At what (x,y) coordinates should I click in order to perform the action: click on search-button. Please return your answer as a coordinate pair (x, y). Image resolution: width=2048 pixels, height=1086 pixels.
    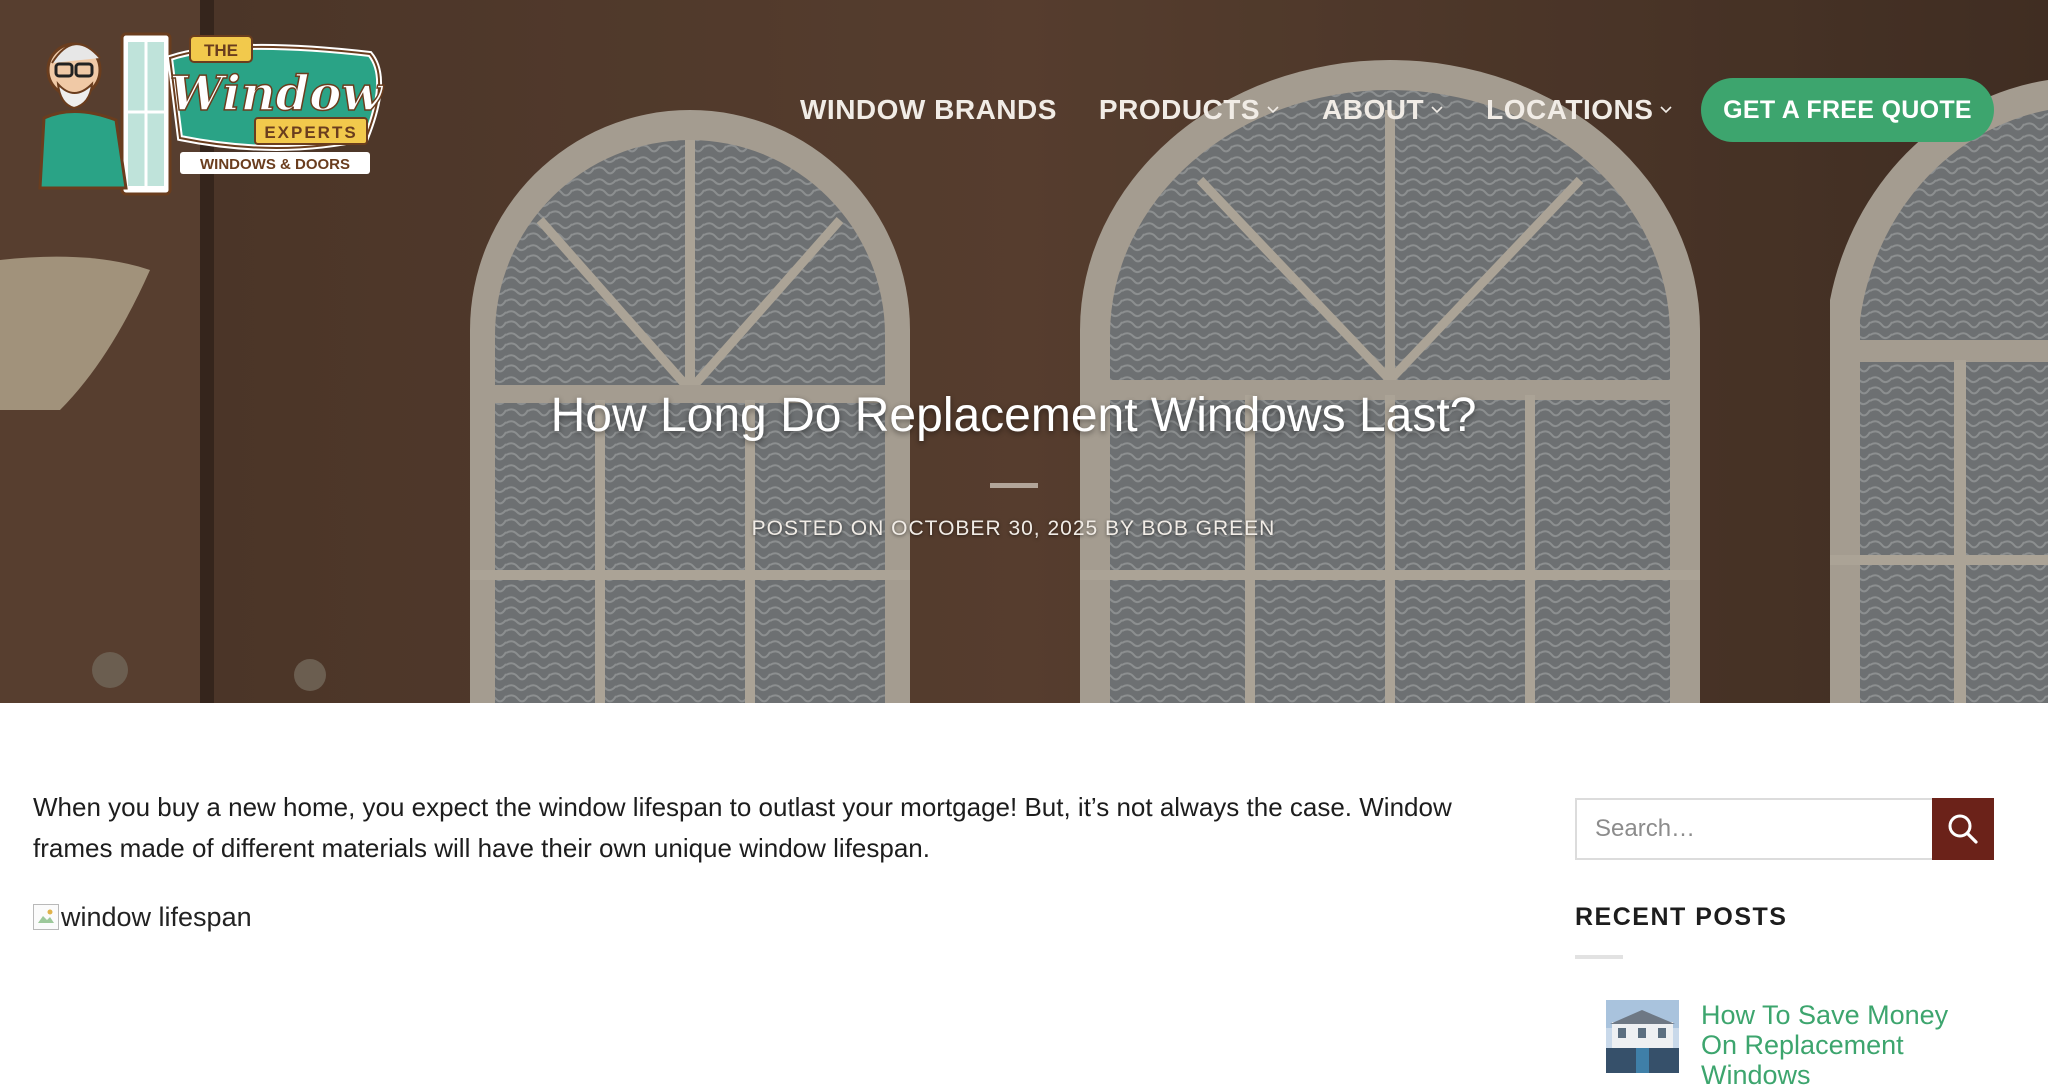
    Looking at the image, I should click on (1963, 829).